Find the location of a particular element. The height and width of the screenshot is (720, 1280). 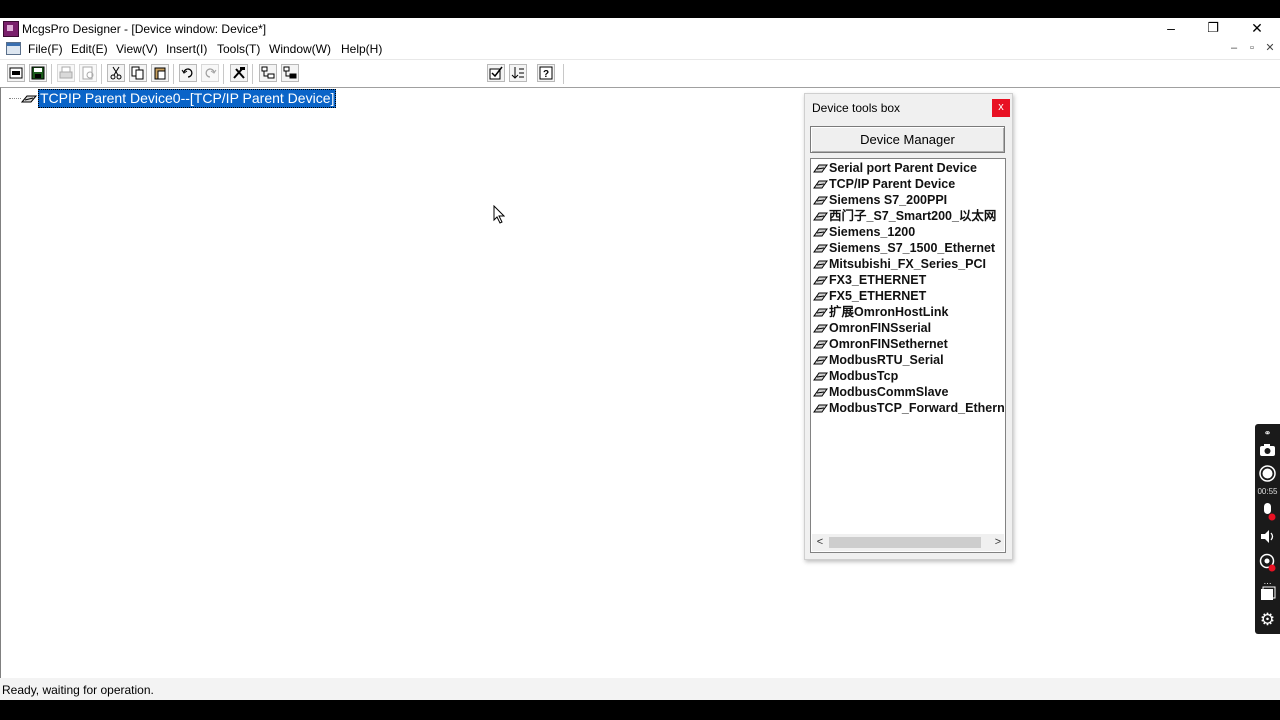

status-text: Ready, waiting for operation. is located at coordinates (78, 690).